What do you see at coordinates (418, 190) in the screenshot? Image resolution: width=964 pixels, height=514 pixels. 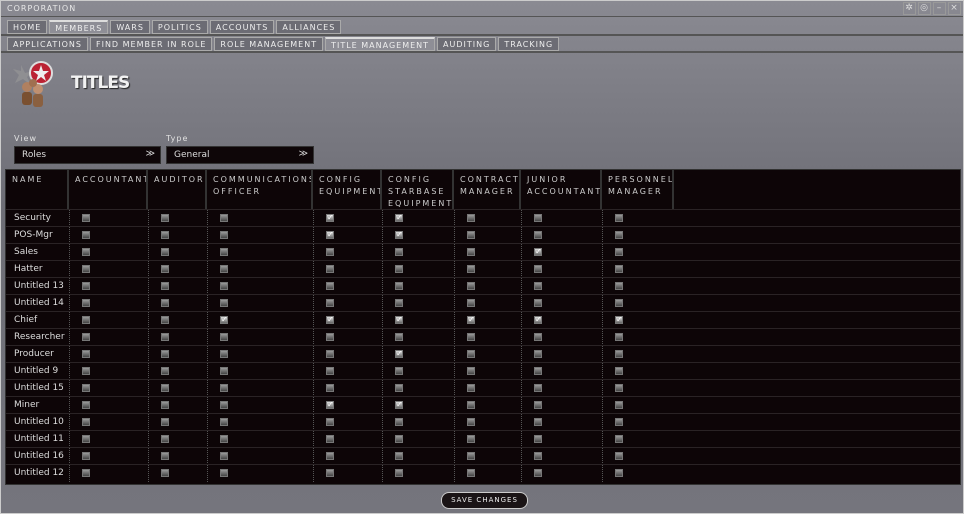 I see `column-header-config-starbase-equipment: CONFIG STARBASE EQUIPMENT` at bounding box center [418, 190].